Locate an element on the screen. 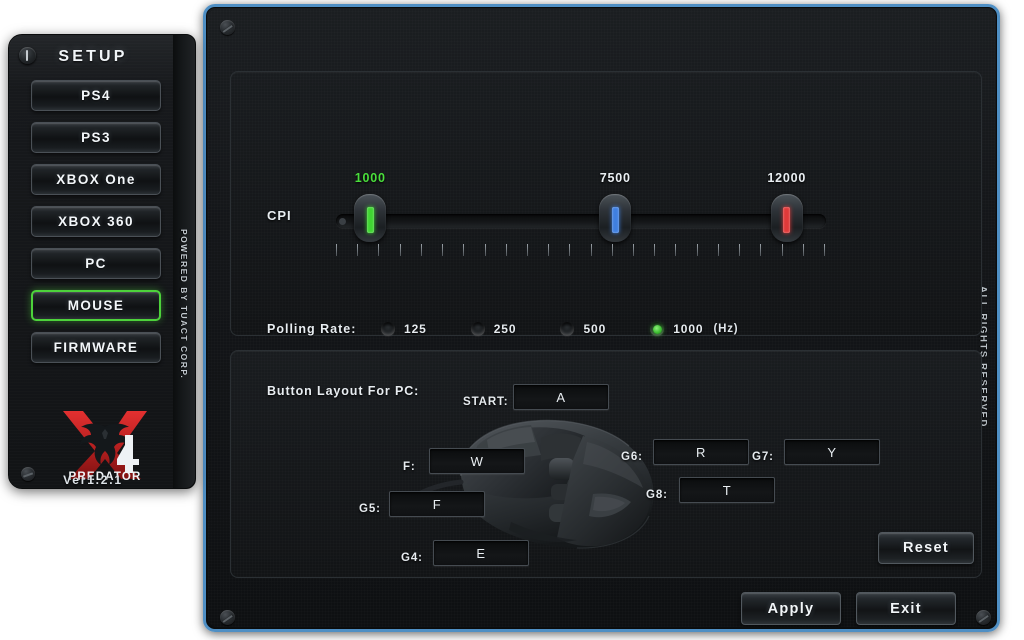 Image resolution: width=1024 pixels, height=640 pixels. sidebar-item-ps4: PS4 is located at coordinates (96, 95).